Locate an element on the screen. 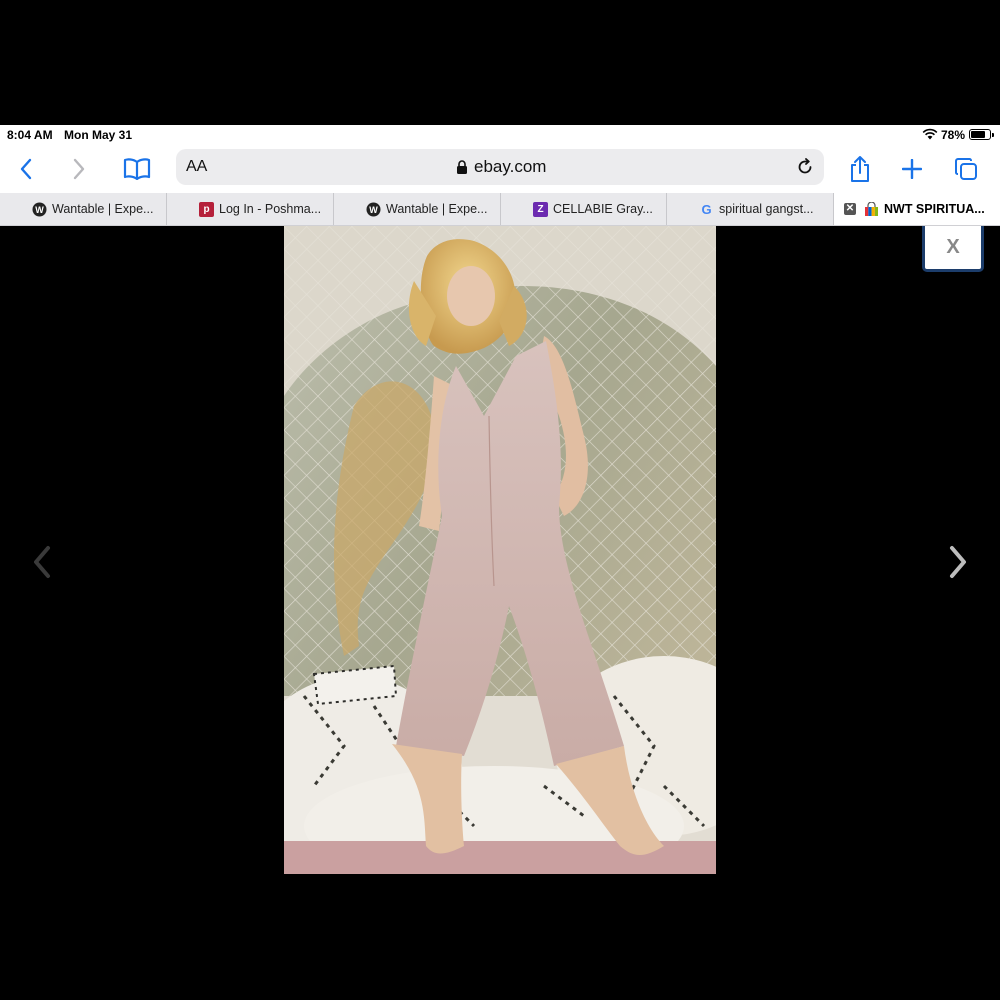  bookmarks-button is located at coordinates (137, 169).